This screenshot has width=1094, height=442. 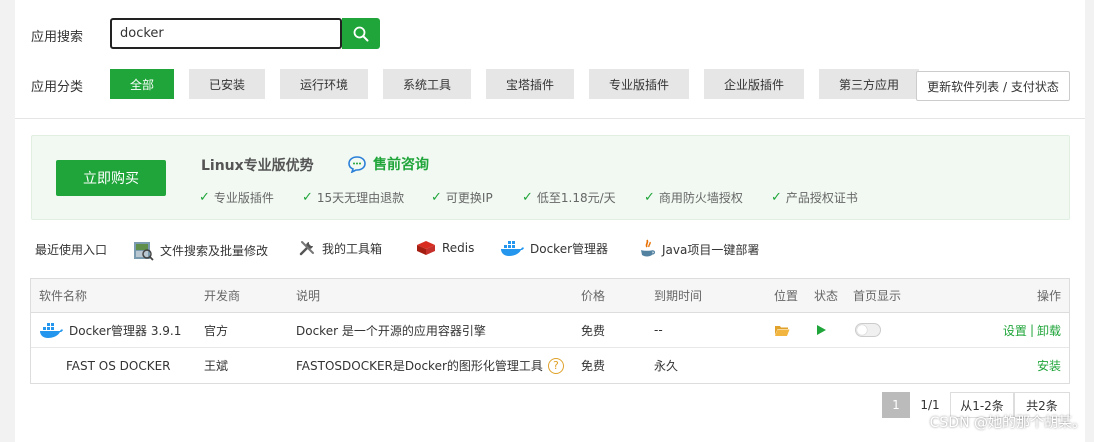 What do you see at coordinates (236, 197) in the screenshot?
I see `feature-item: ✓ 专业版插件` at bounding box center [236, 197].